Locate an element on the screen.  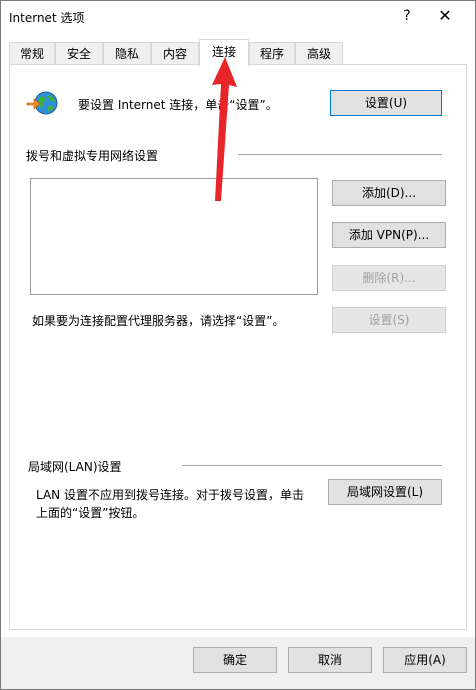
internet-globe-icon is located at coordinates (43, 103).